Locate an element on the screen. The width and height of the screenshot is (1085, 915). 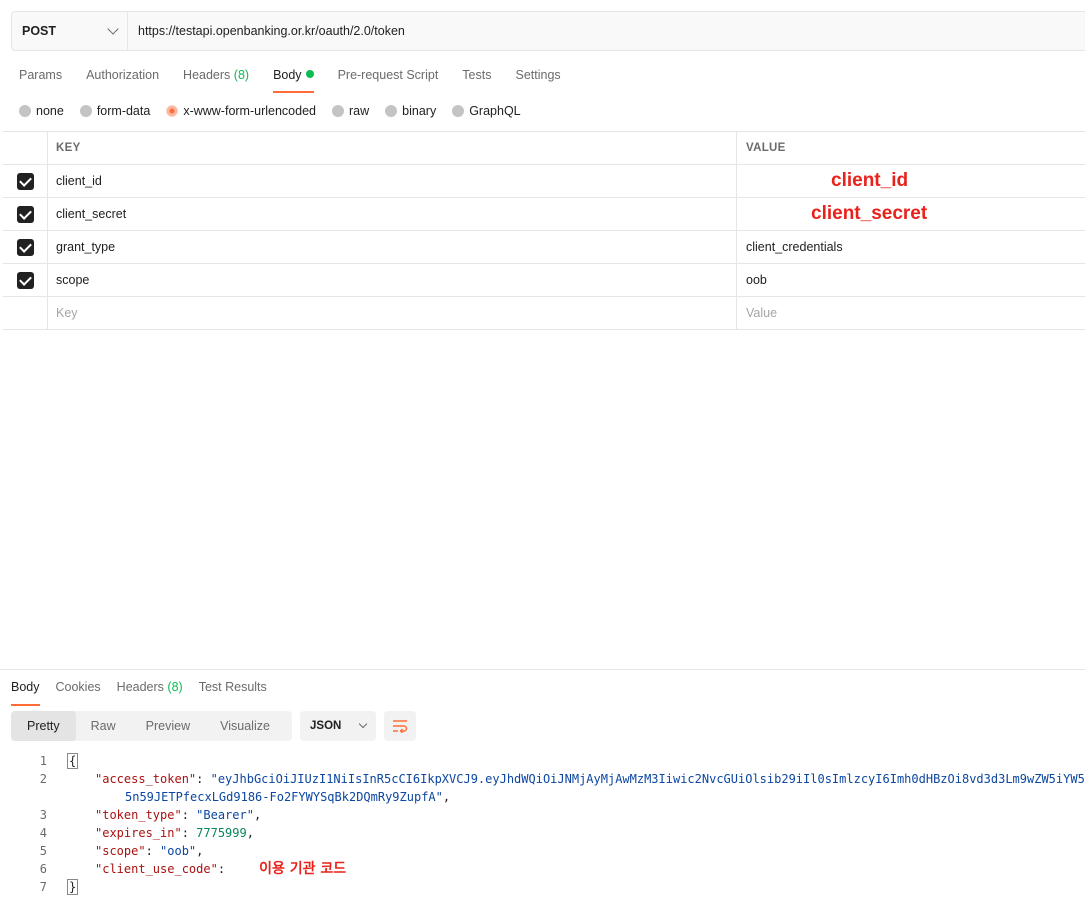
key-header: KEY is located at coordinates (392, 148).